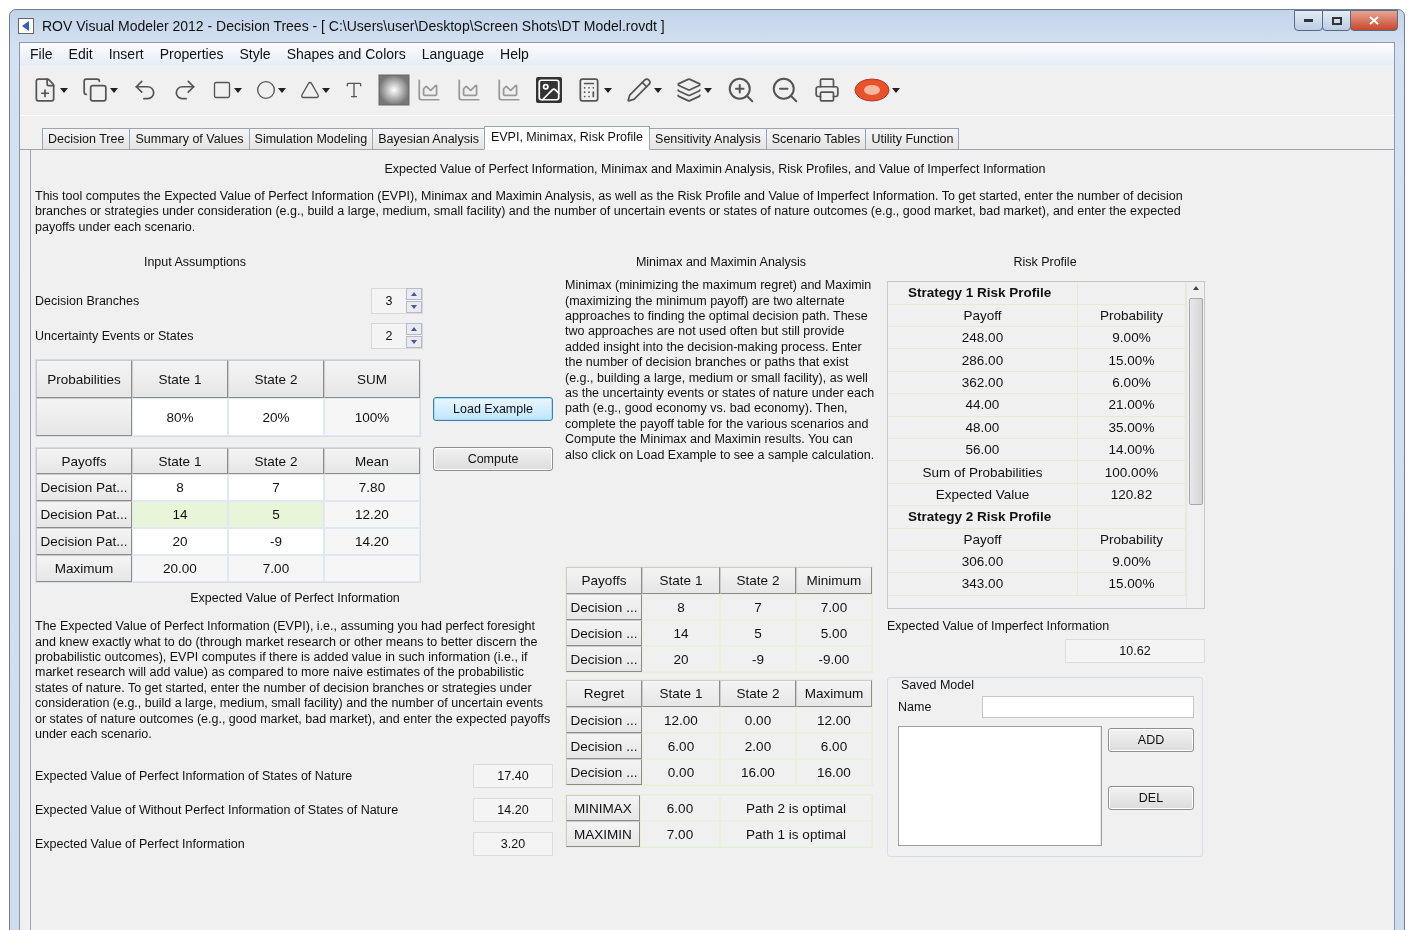 This screenshot has height=930, width=1413. What do you see at coordinates (372, 417) in the screenshot?
I see `table-cell: 100%` at bounding box center [372, 417].